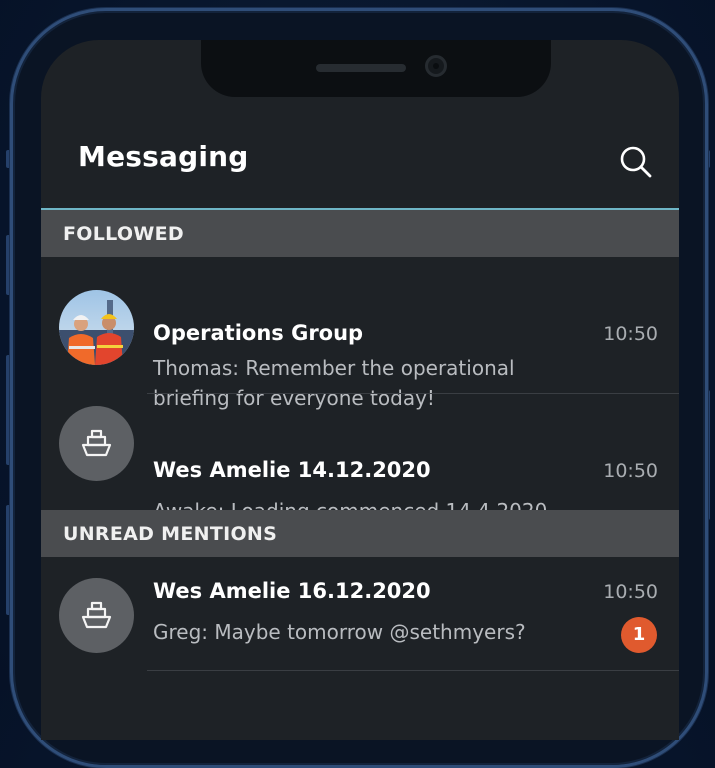  What do you see at coordinates (292, 470) in the screenshot?
I see `conversation-name: Wes Amelie 14.12.2020` at bounding box center [292, 470].